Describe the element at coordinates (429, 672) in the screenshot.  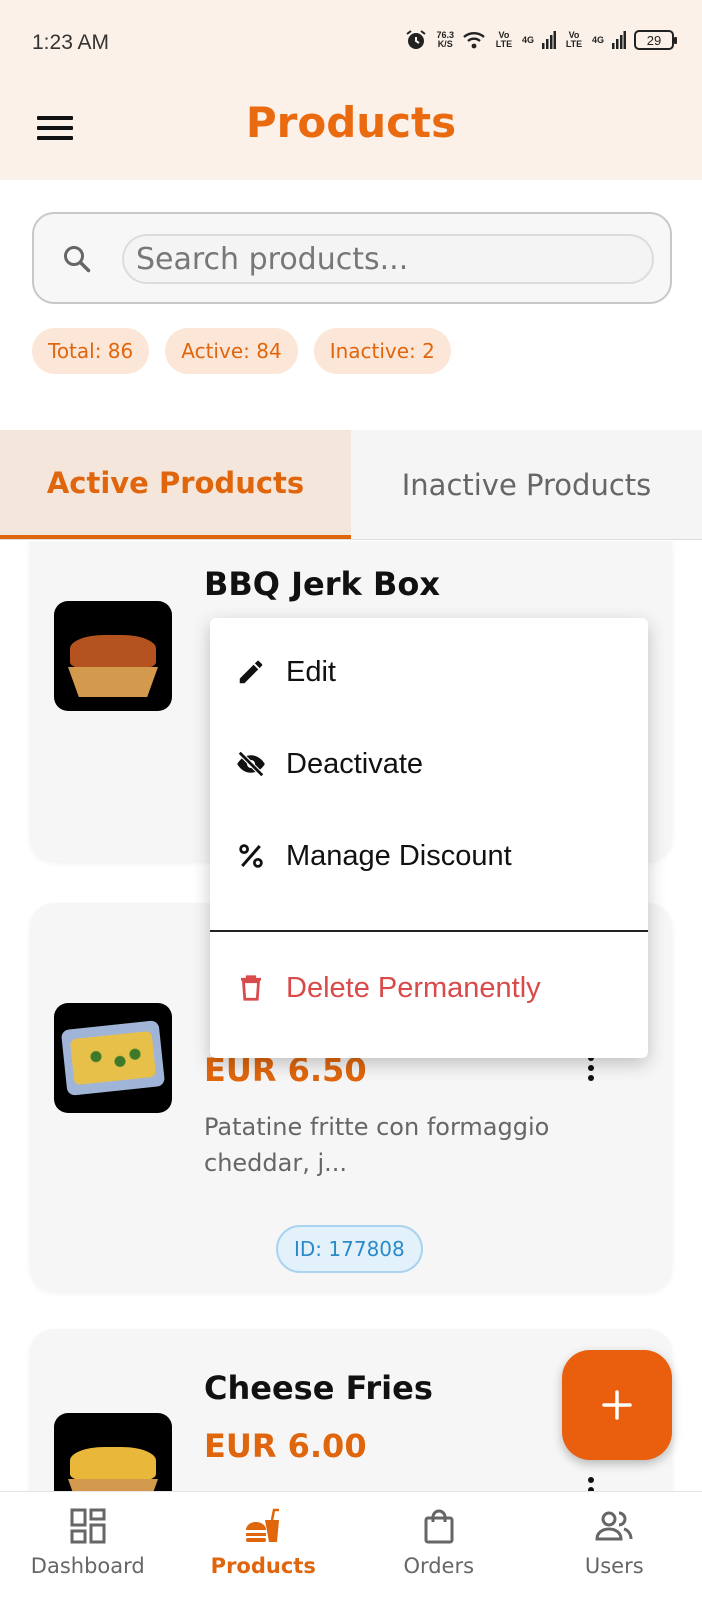
I see `menu-item-edit: Edit` at that location.